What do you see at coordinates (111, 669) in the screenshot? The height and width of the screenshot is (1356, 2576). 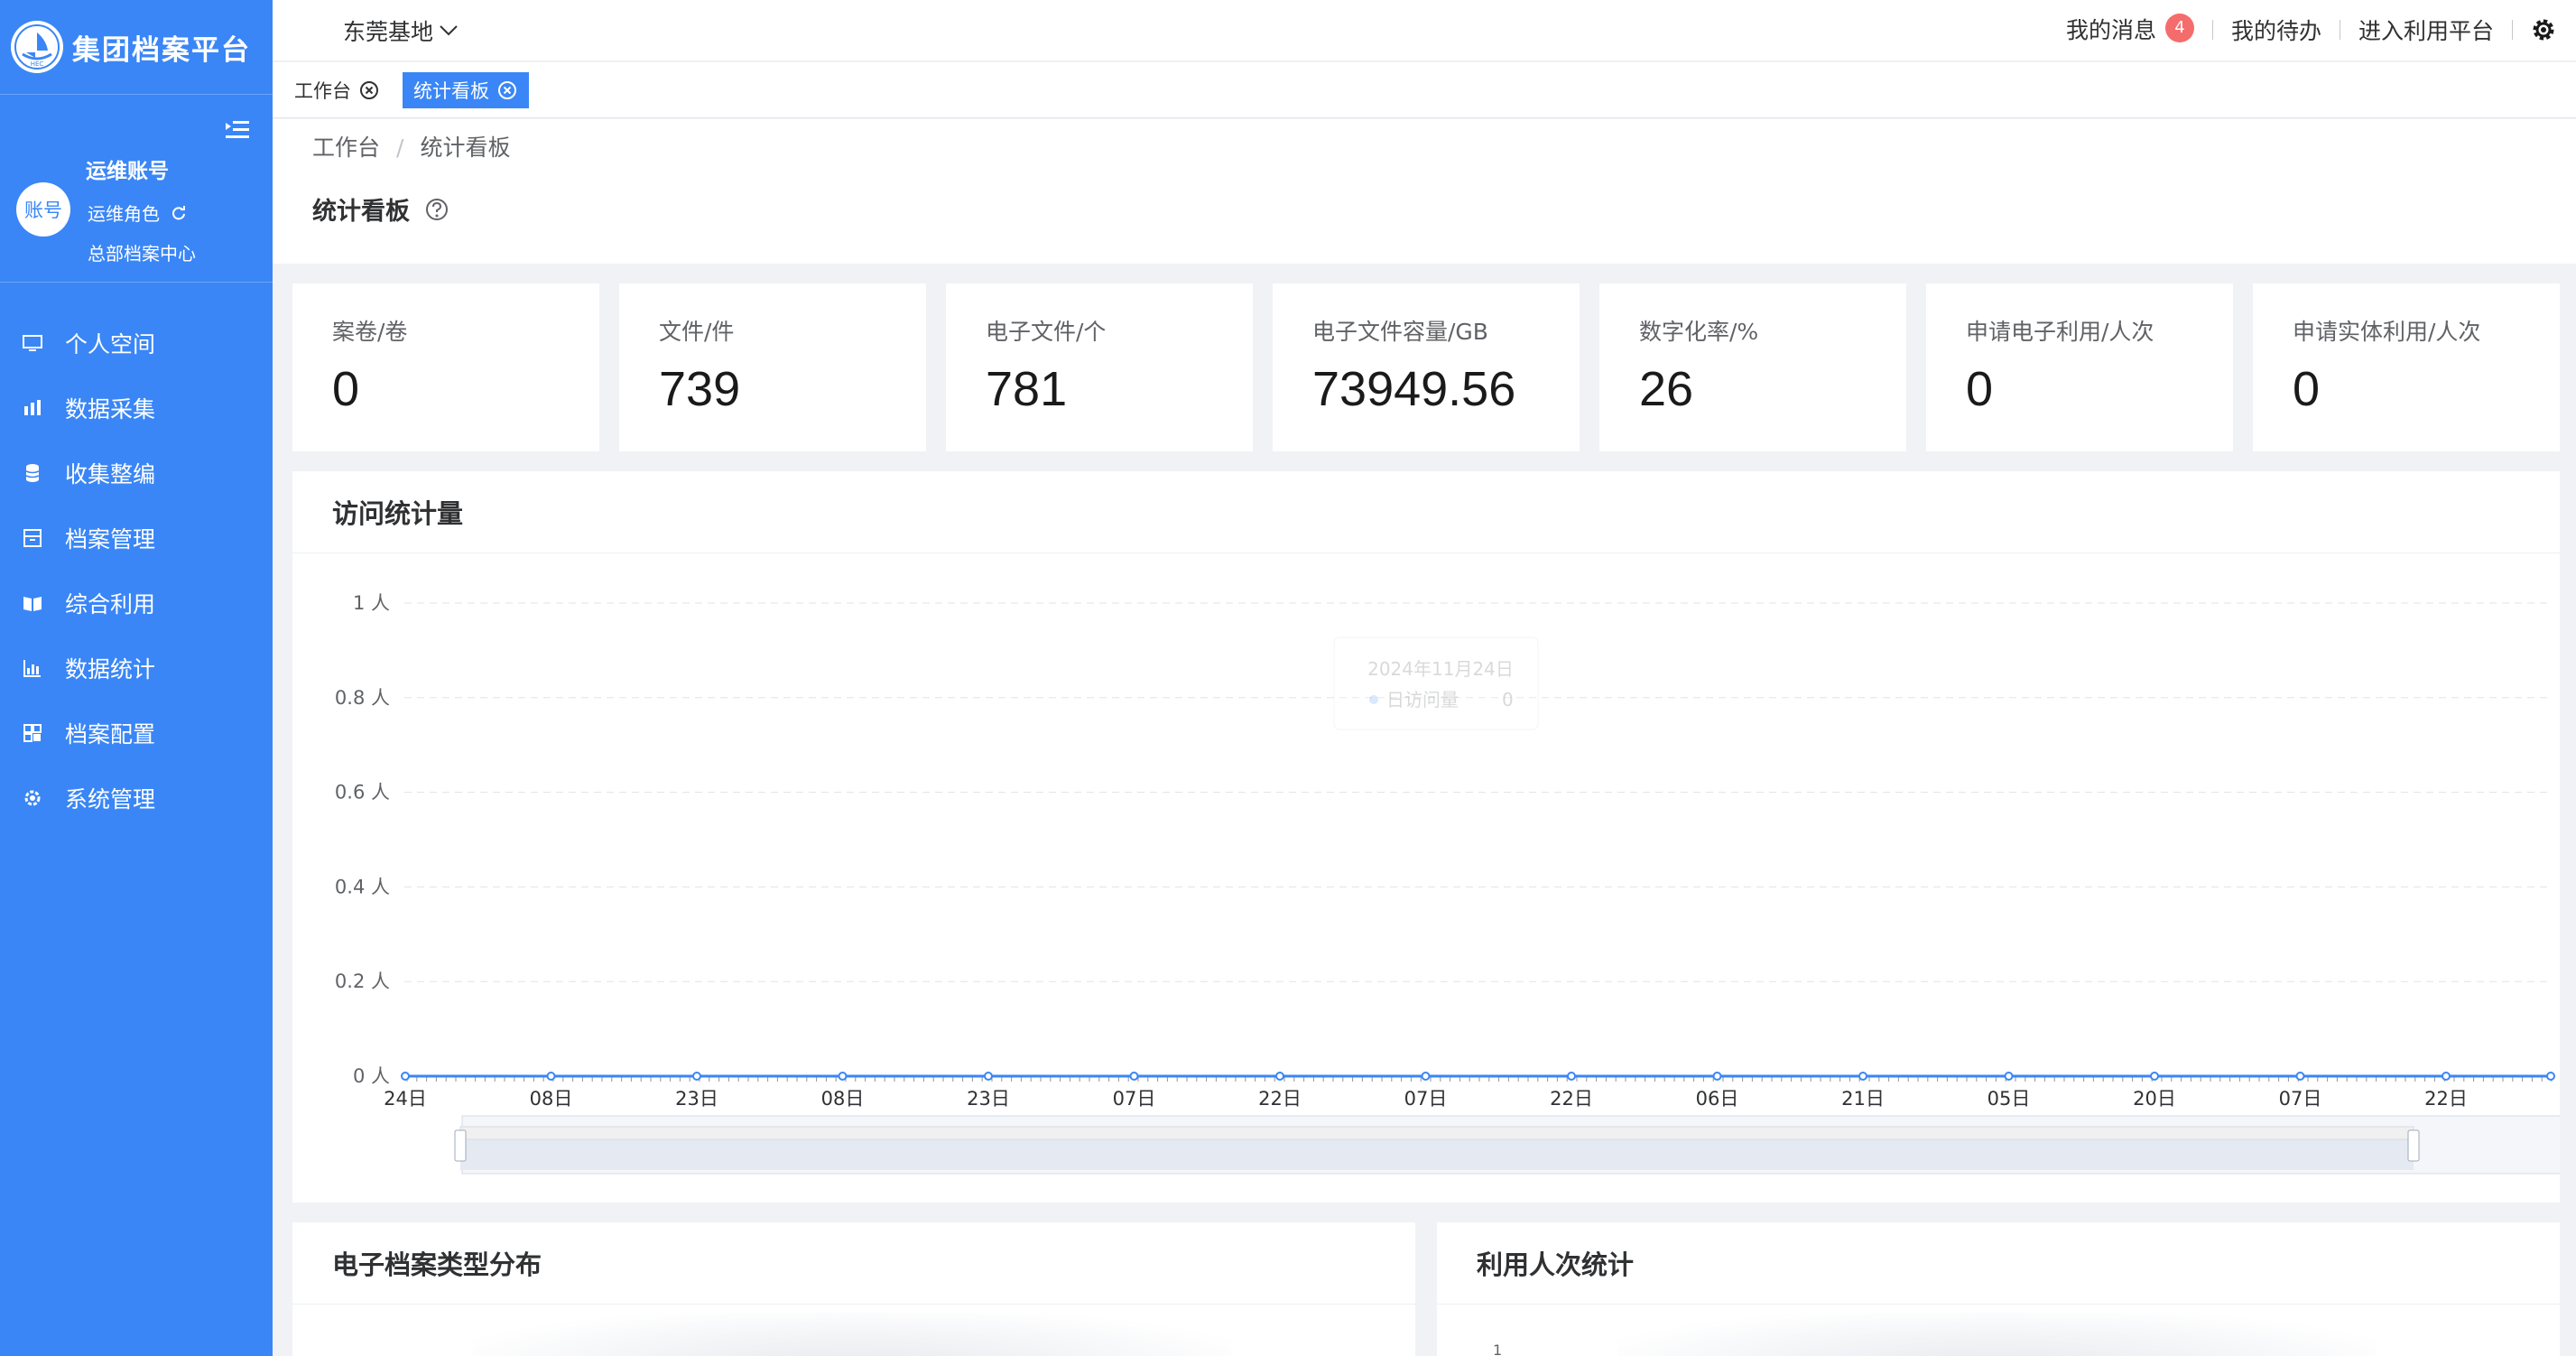 I see `sidebar-item-label: 数据统计` at bounding box center [111, 669].